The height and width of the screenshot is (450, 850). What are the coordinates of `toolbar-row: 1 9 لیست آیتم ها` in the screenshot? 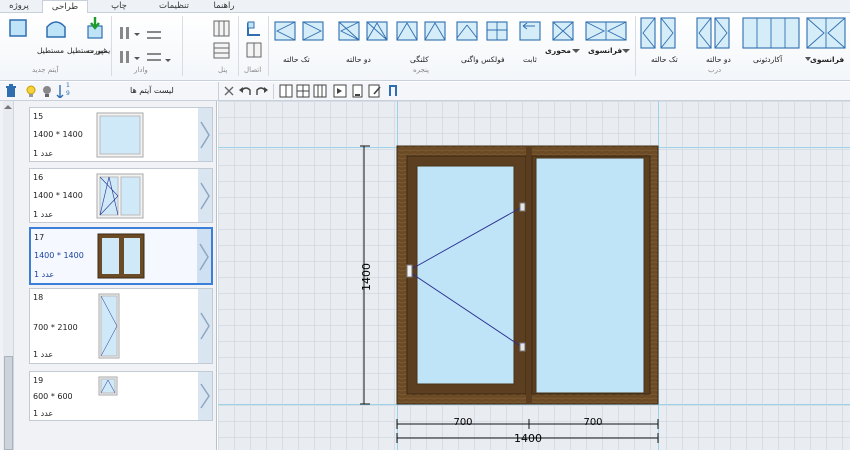 It's located at (425, 91).